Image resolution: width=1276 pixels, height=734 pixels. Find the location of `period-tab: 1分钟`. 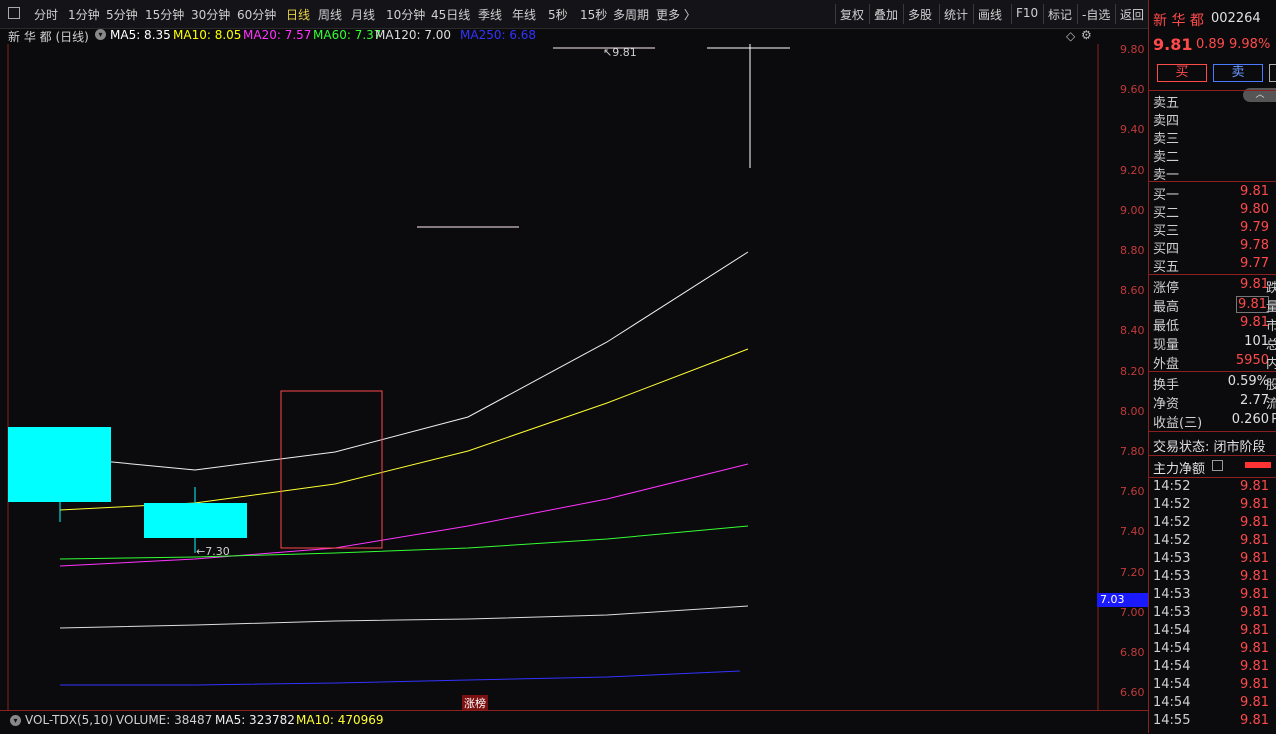

period-tab: 1分钟 is located at coordinates (84, 14).